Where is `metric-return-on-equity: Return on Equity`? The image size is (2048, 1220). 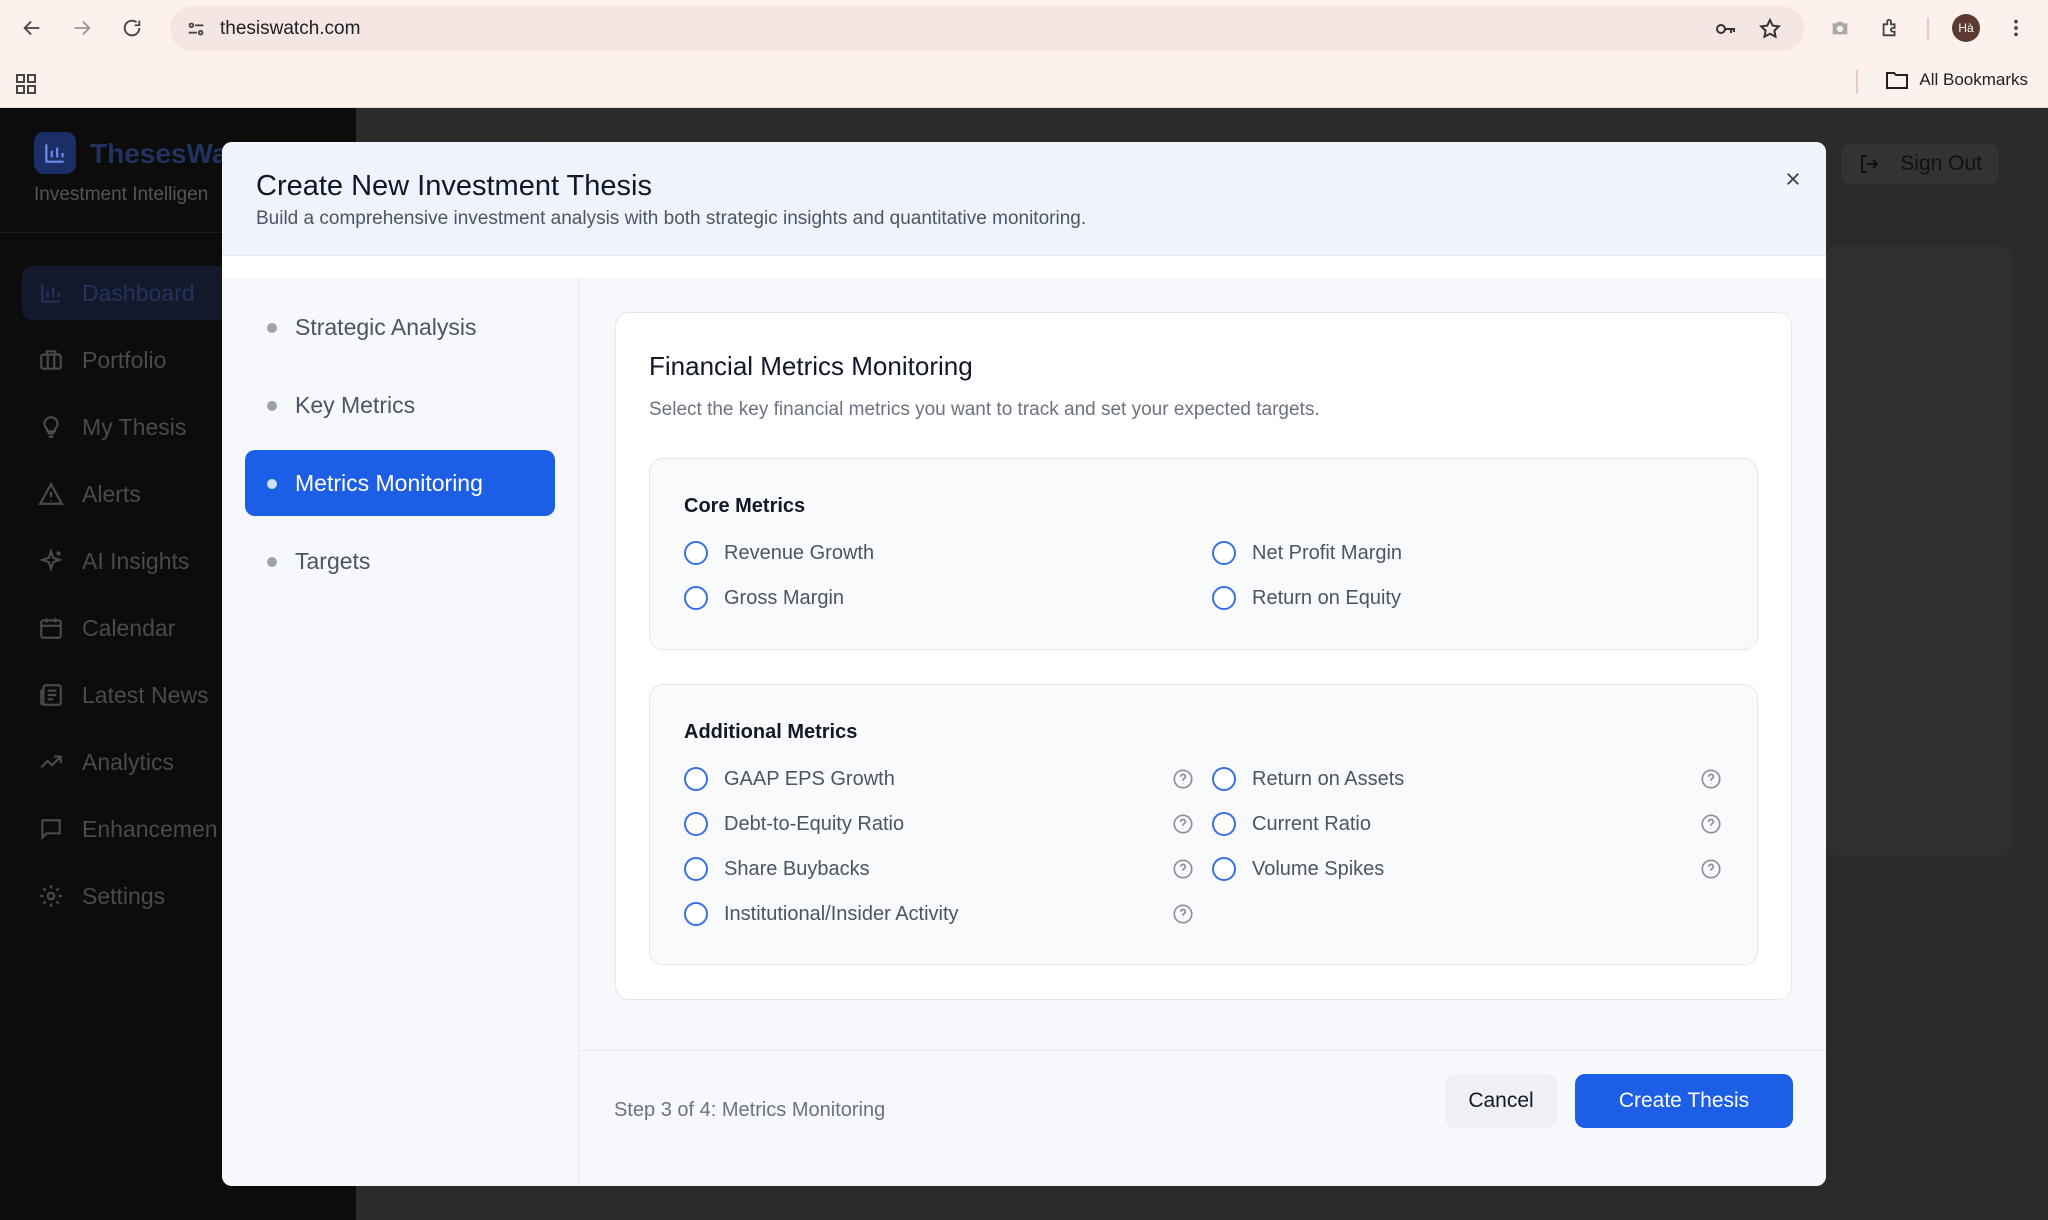 metric-return-on-equity: Return on Equity is located at coordinates (1306, 598).